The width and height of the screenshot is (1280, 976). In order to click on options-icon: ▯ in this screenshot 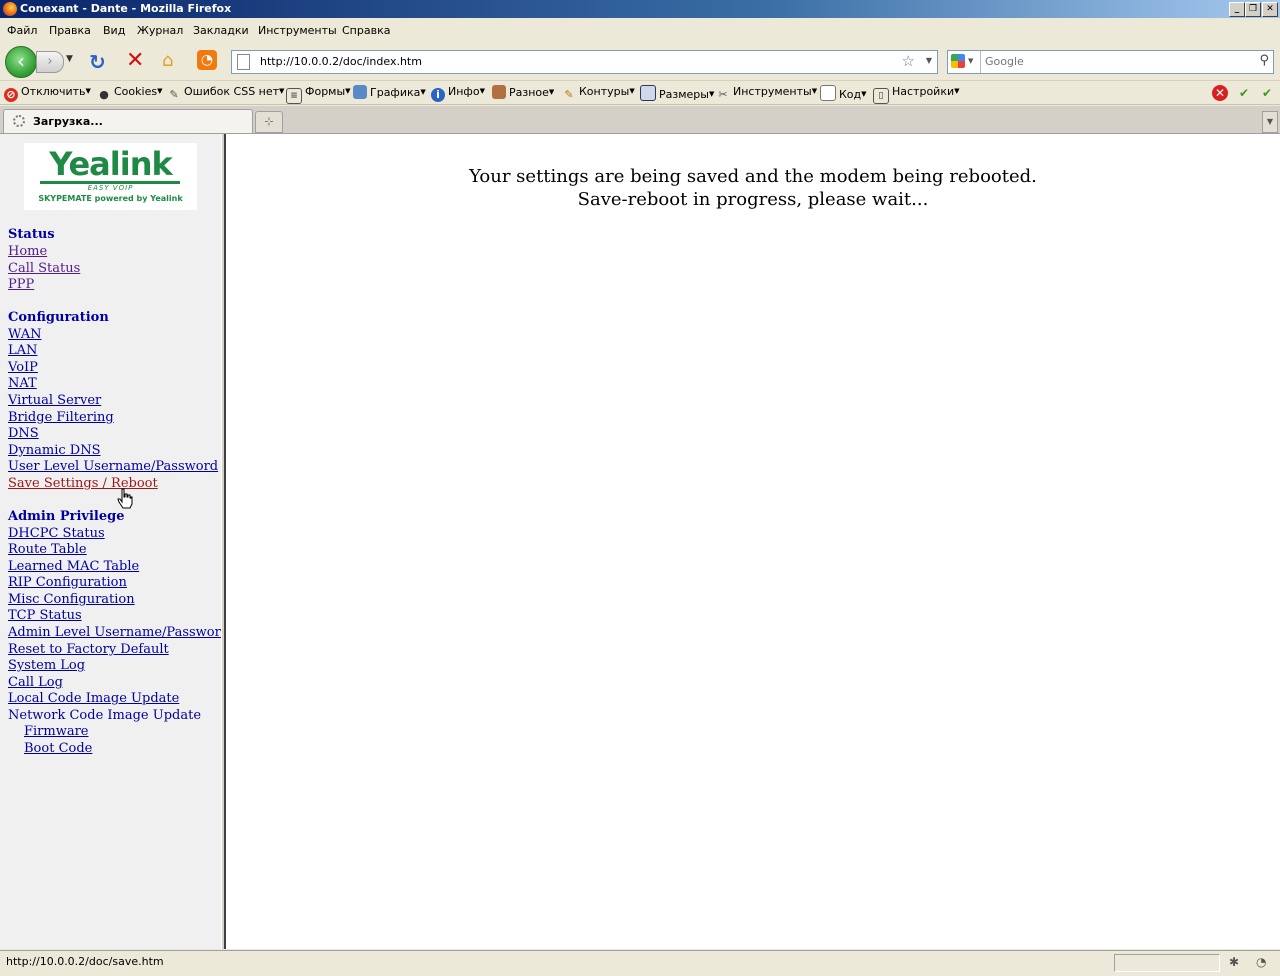, I will do `click(881, 96)`.